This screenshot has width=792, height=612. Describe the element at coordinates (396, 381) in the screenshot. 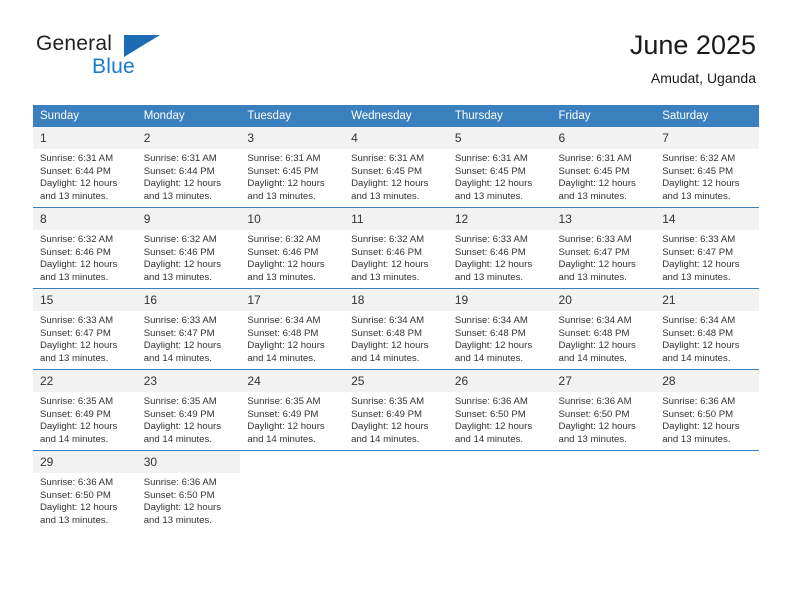

I see `day-number: 25` at that location.